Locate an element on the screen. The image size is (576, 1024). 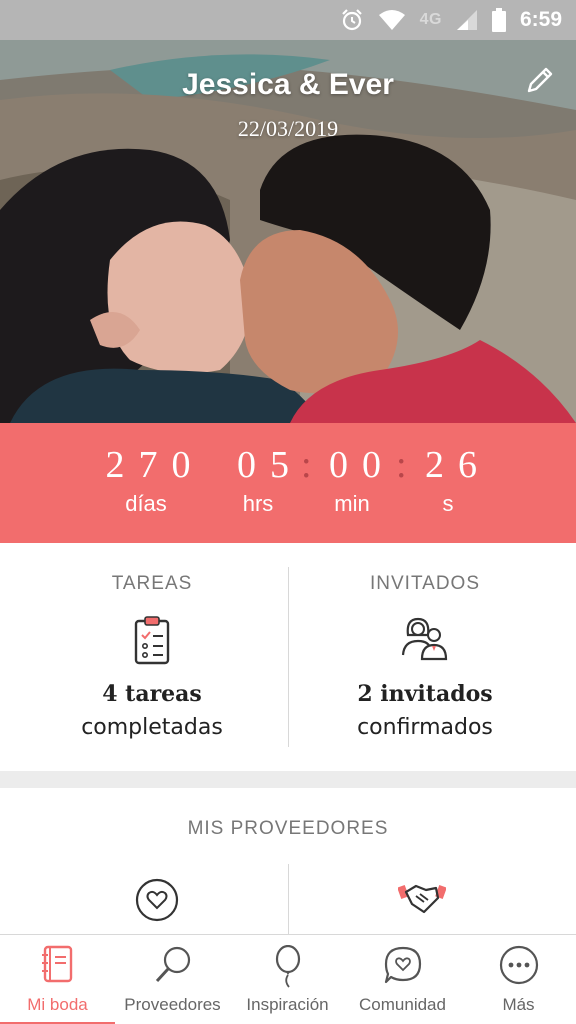
hours-label: hrs is located at coordinates (258, 503).